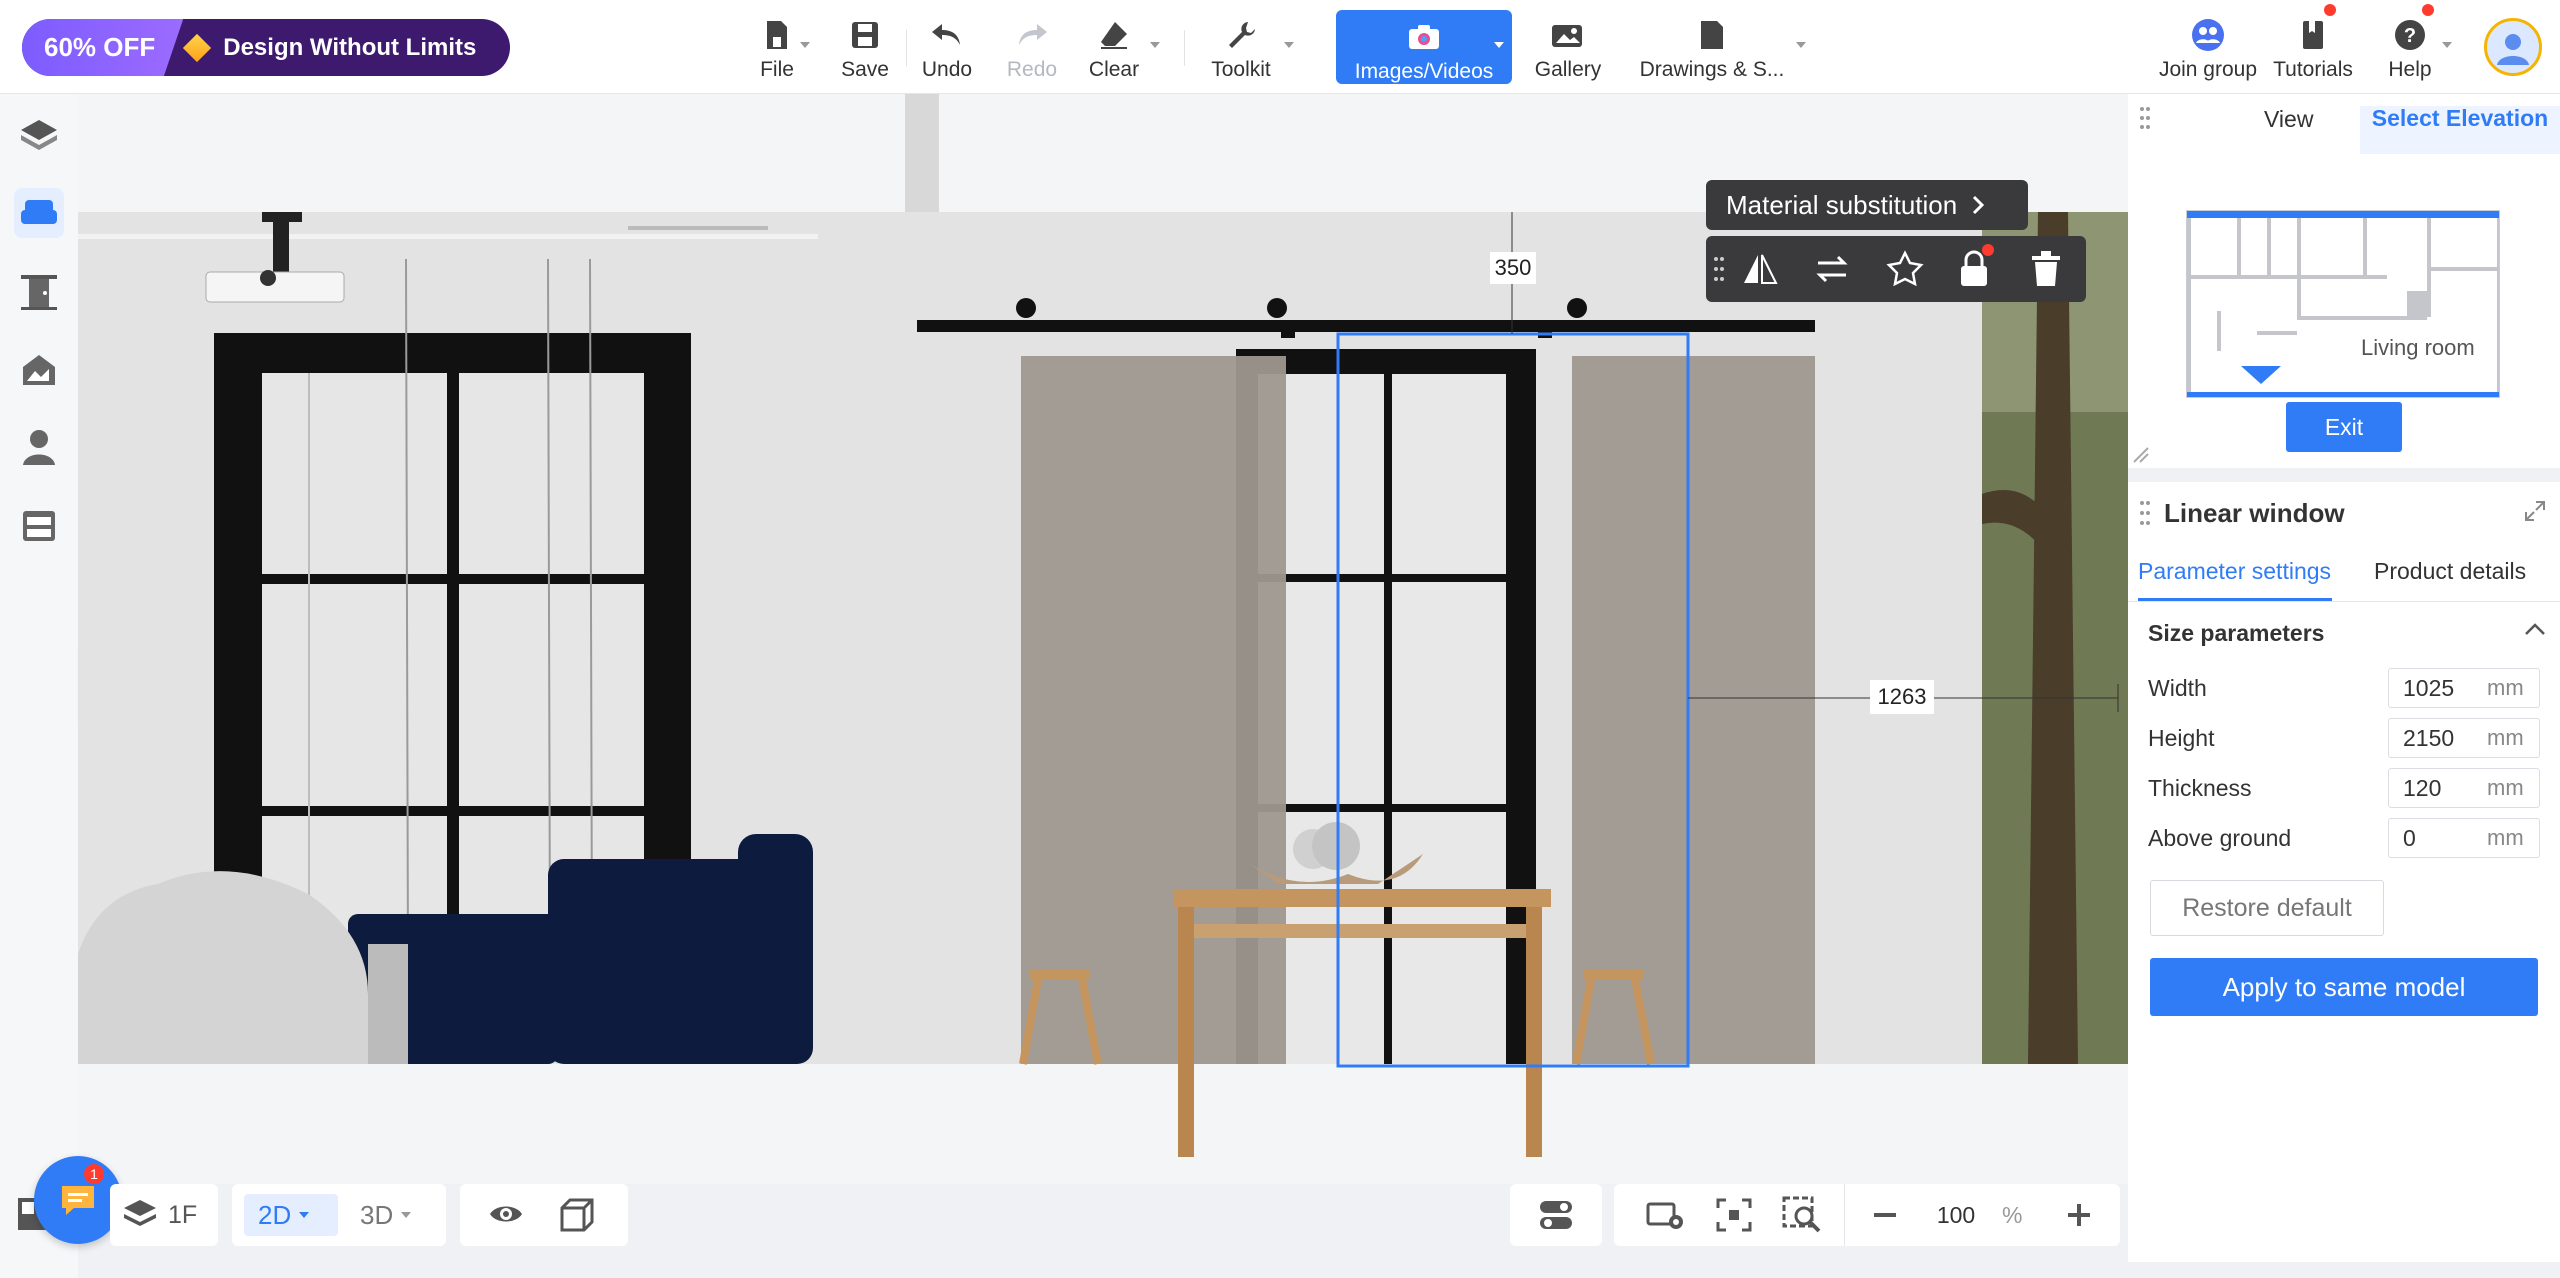 This screenshot has width=2560, height=1278. What do you see at coordinates (578, 1217) in the screenshot?
I see `cube-view-icon` at bounding box center [578, 1217].